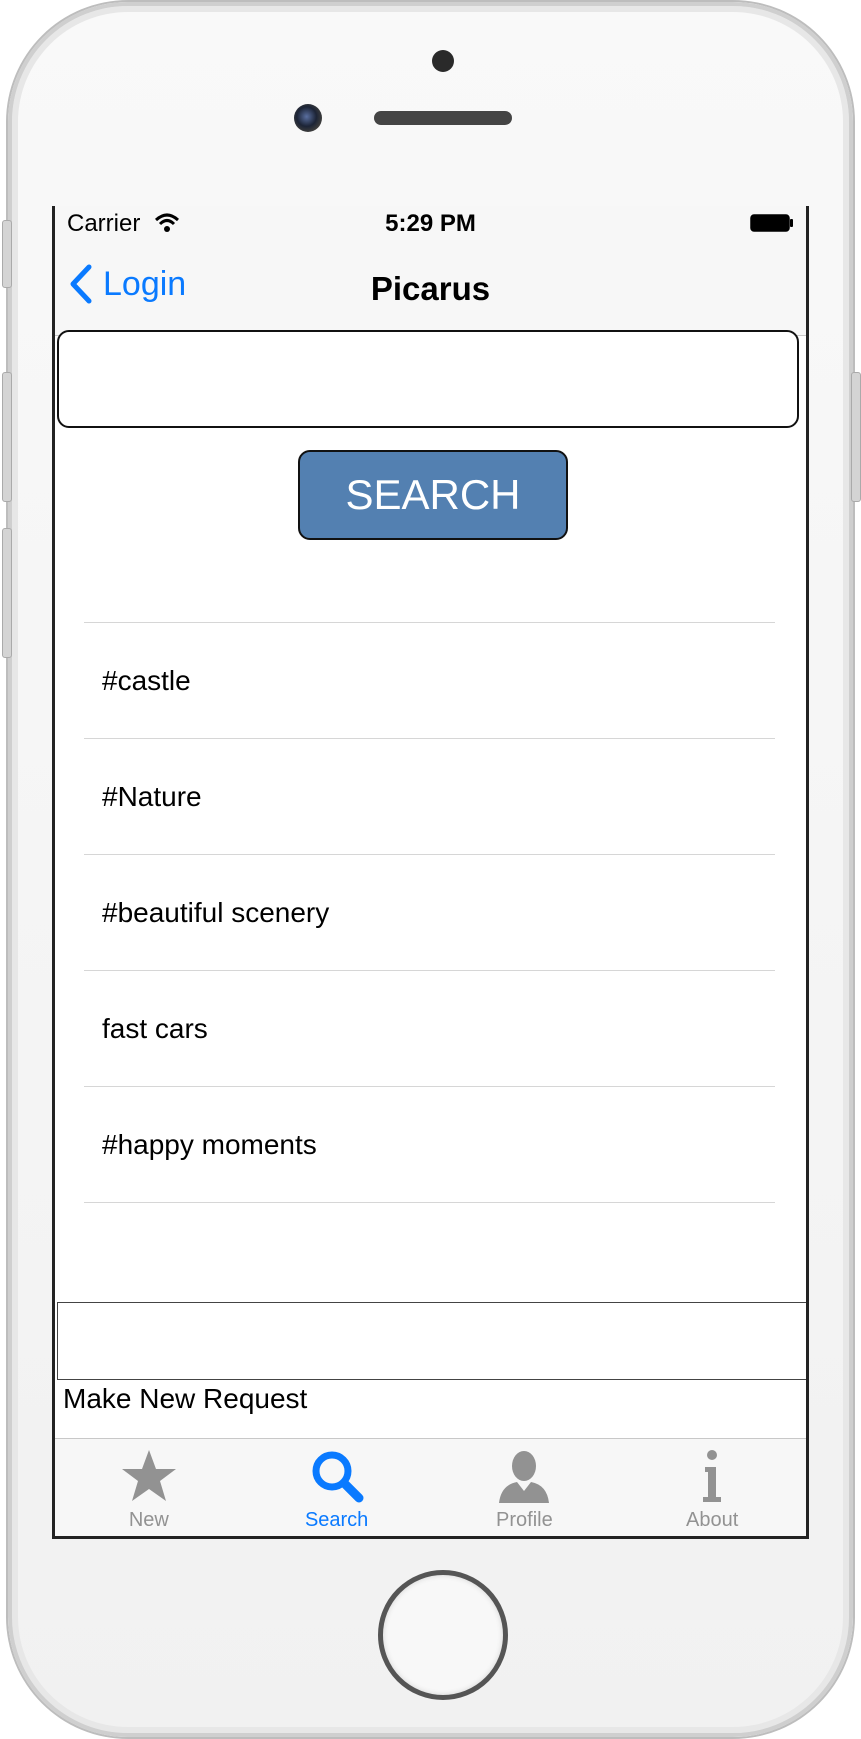 This screenshot has height=1739, width=861. Describe the element at coordinates (433, 495) in the screenshot. I see `search-button: SEARCH` at that location.